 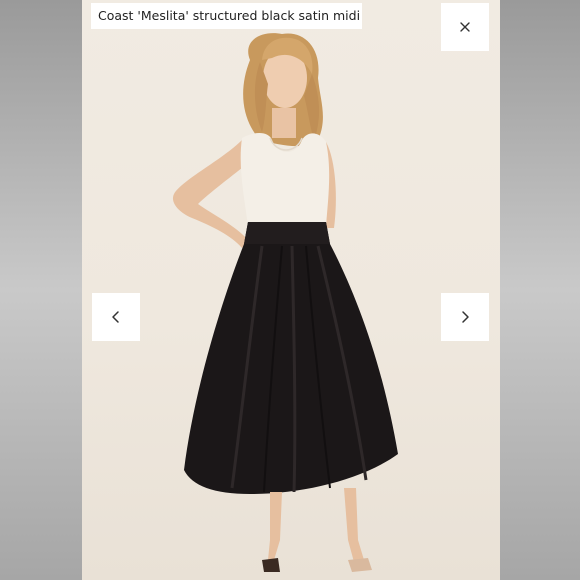 I want to click on next-image-button, so click(x=465, y=317).